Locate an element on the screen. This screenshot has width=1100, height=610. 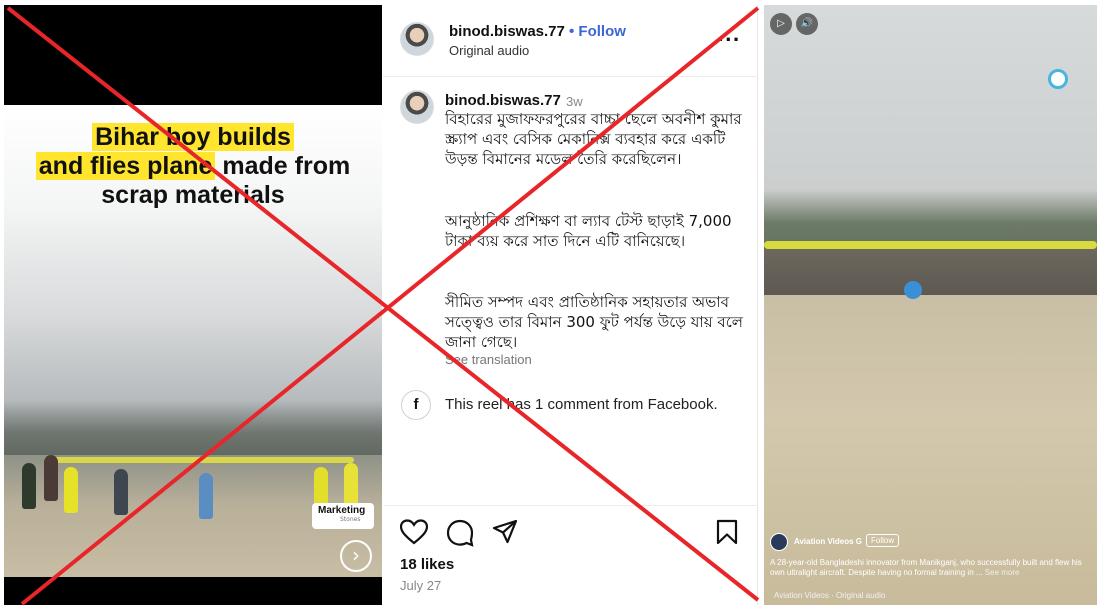
see-translation-link: See translation is located at coordinates (488, 359).